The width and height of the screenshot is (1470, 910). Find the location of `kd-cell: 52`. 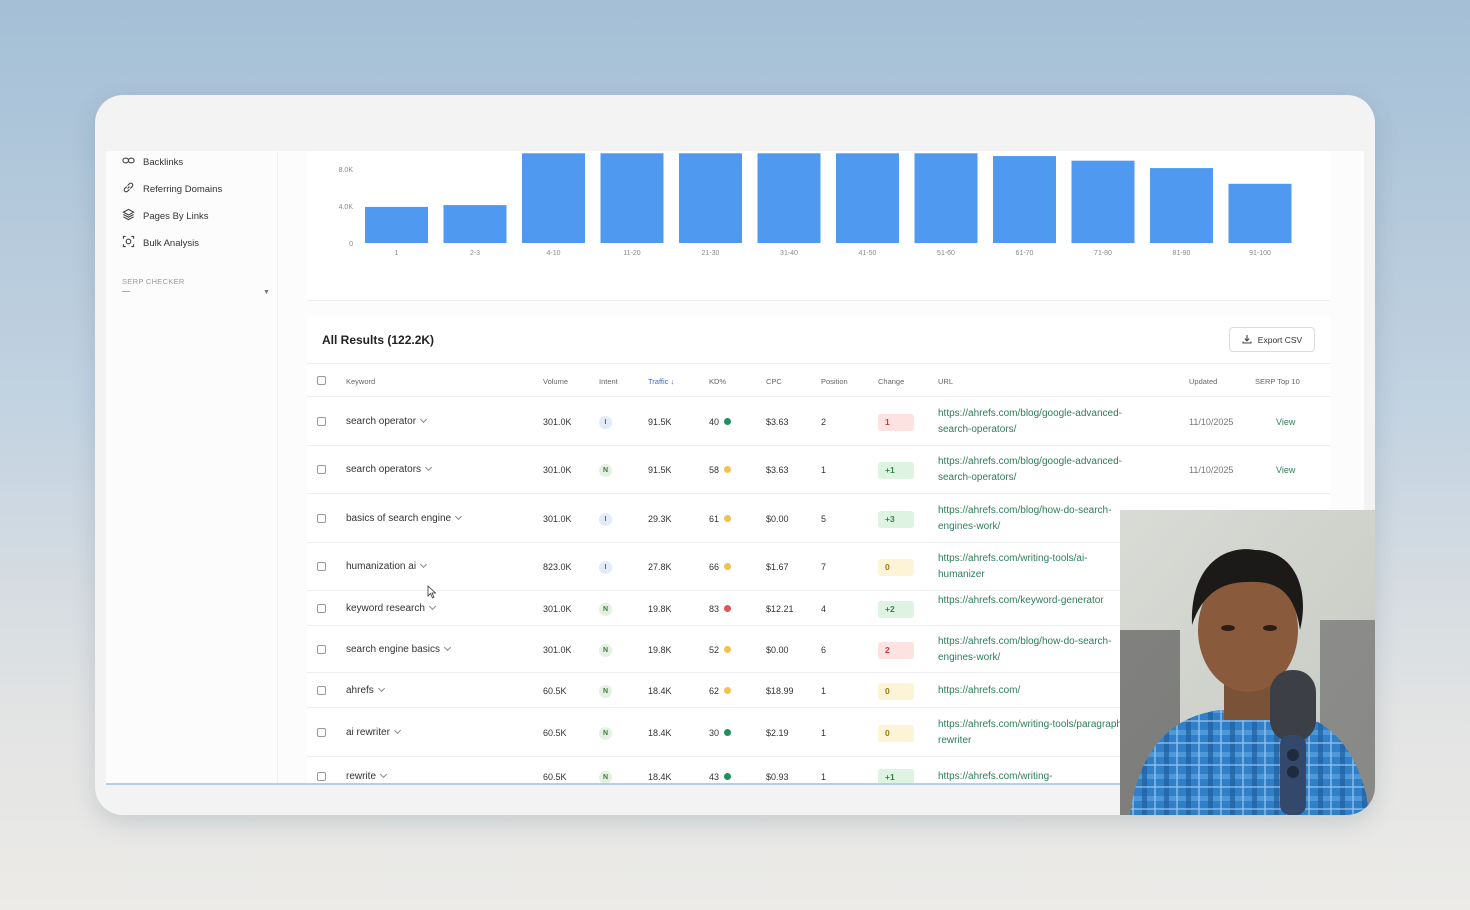

kd-cell: 52 is located at coordinates (720, 650).